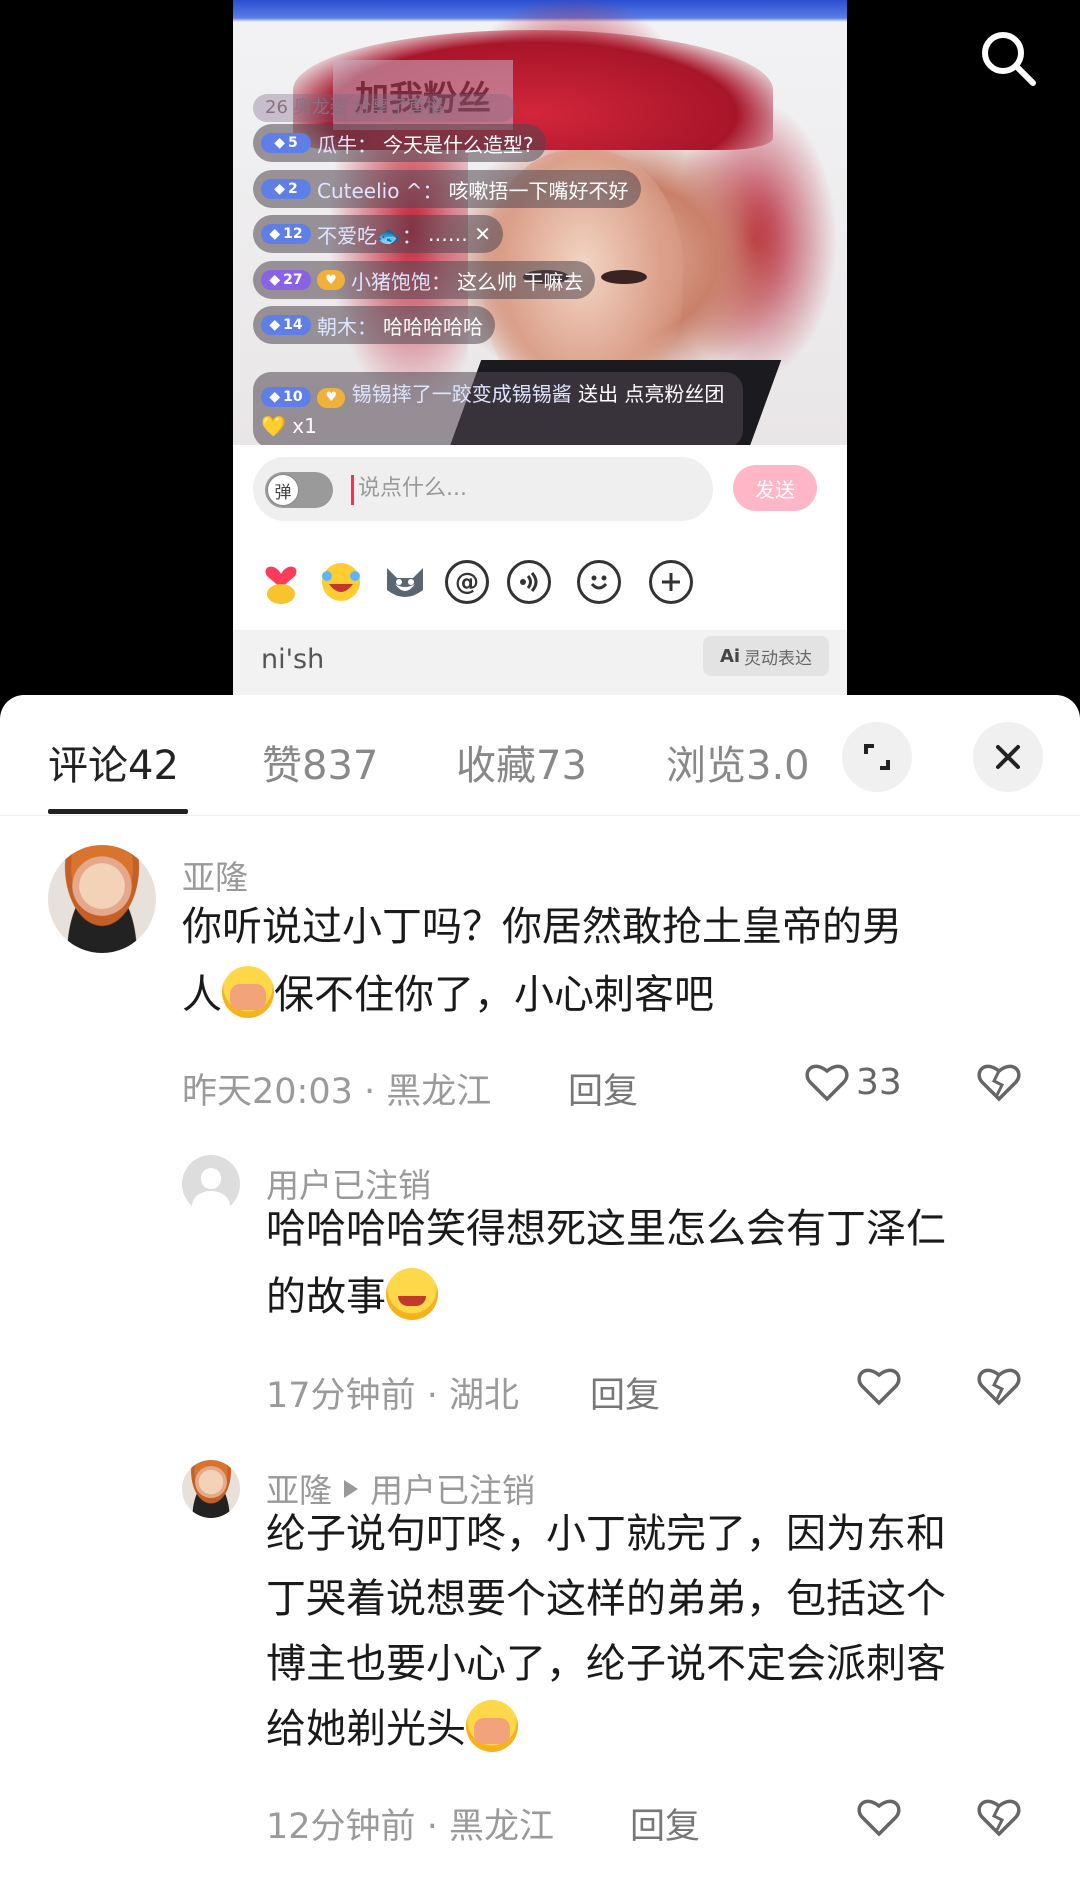 Image resolution: width=1080 pixels, height=1882 pixels. Describe the element at coordinates (538, 190) in the screenshot. I see `chat-text: 咳嗽捂一下嘴好不好` at that location.